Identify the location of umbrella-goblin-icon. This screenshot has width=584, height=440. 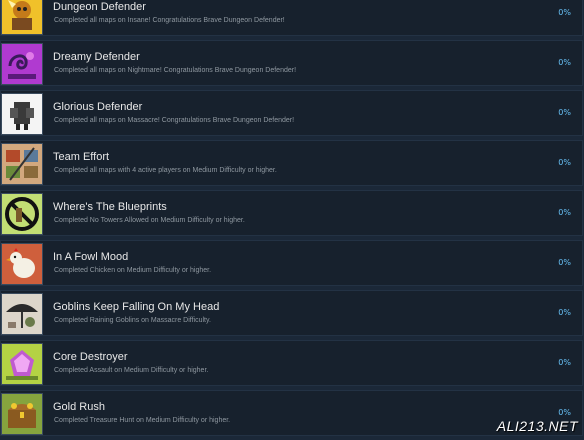
(22, 314).